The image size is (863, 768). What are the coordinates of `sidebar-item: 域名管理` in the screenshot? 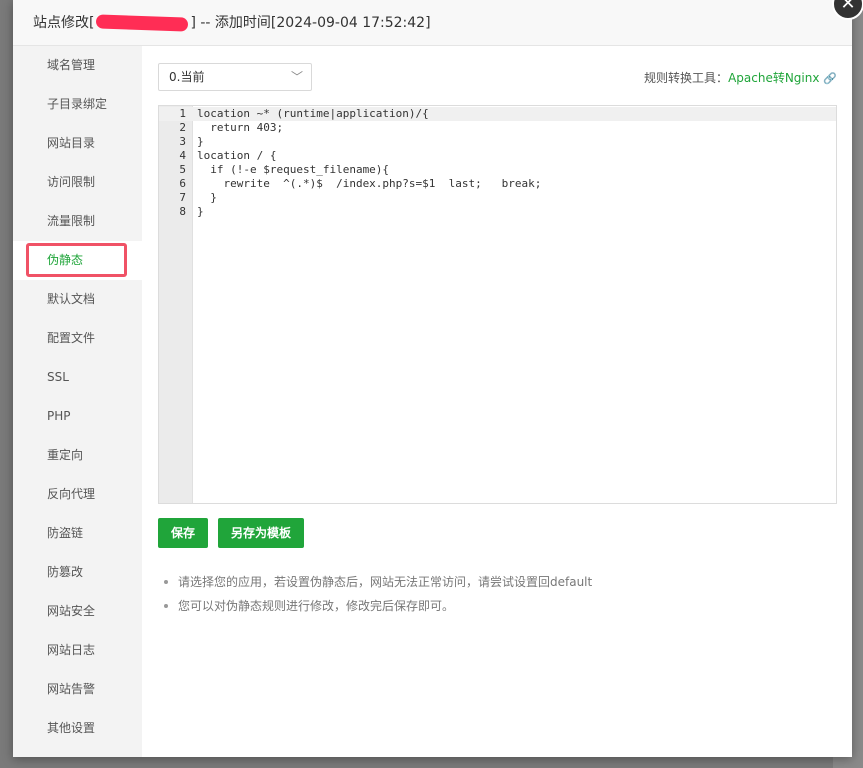 It's located at (77, 65).